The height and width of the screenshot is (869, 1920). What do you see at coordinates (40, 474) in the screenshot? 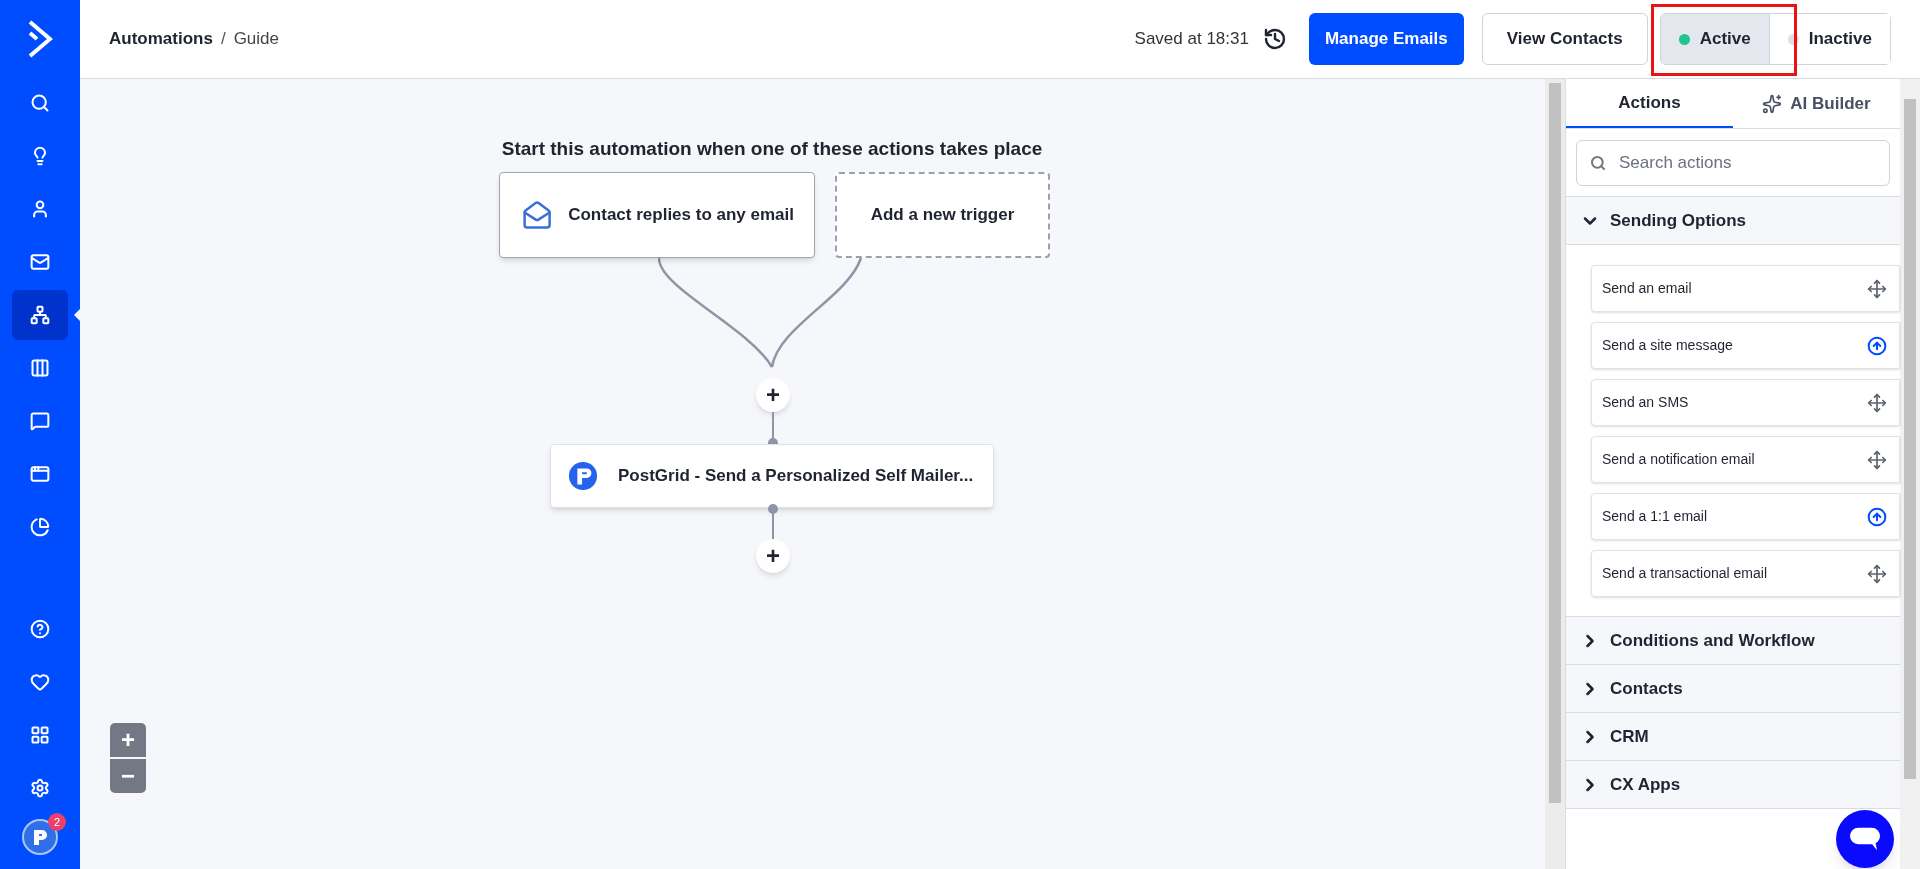
I see `browser-window-icon` at bounding box center [40, 474].